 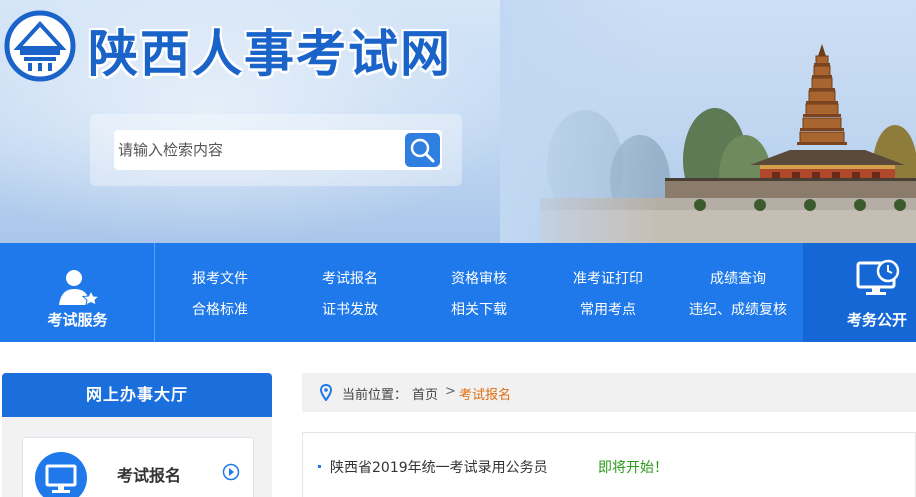 I want to click on location-pin-icon, so click(x=326, y=392).